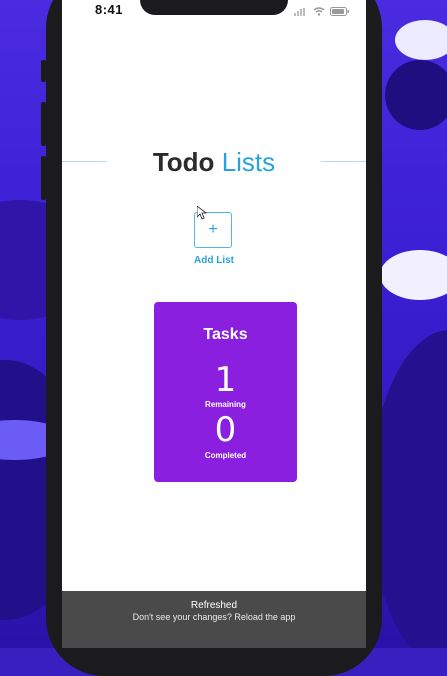 The width and height of the screenshot is (447, 676). Describe the element at coordinates (416, 95) in the screenshot. I see `wallpaper-tree-right` at that location.